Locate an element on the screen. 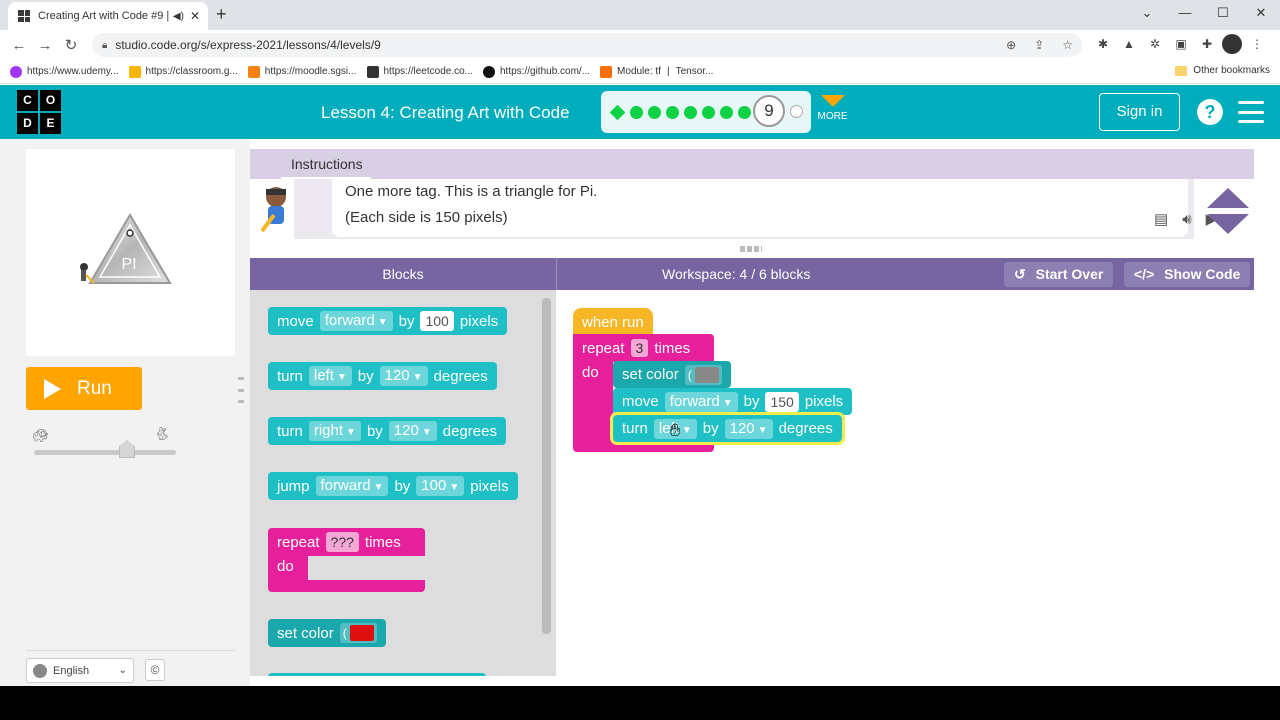  level-5-dot is located at coordinates (690, 112).